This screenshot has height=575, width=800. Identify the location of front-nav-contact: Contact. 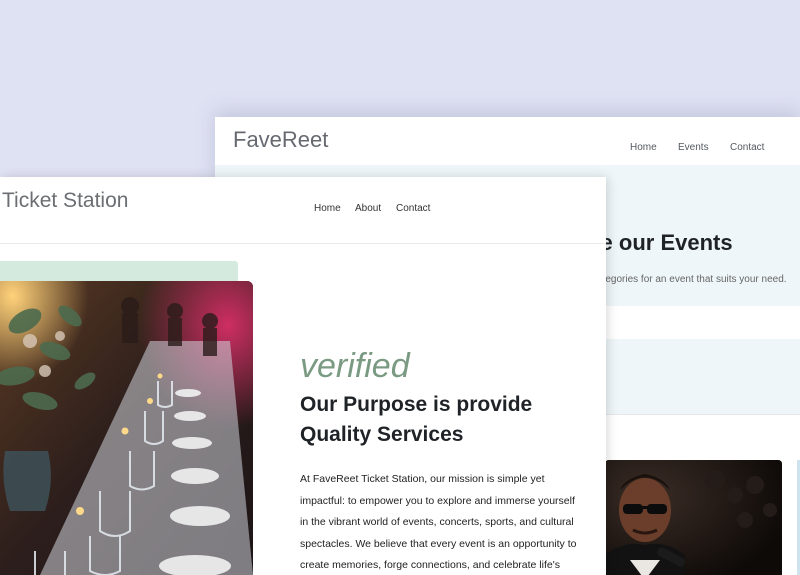
(413, 208).